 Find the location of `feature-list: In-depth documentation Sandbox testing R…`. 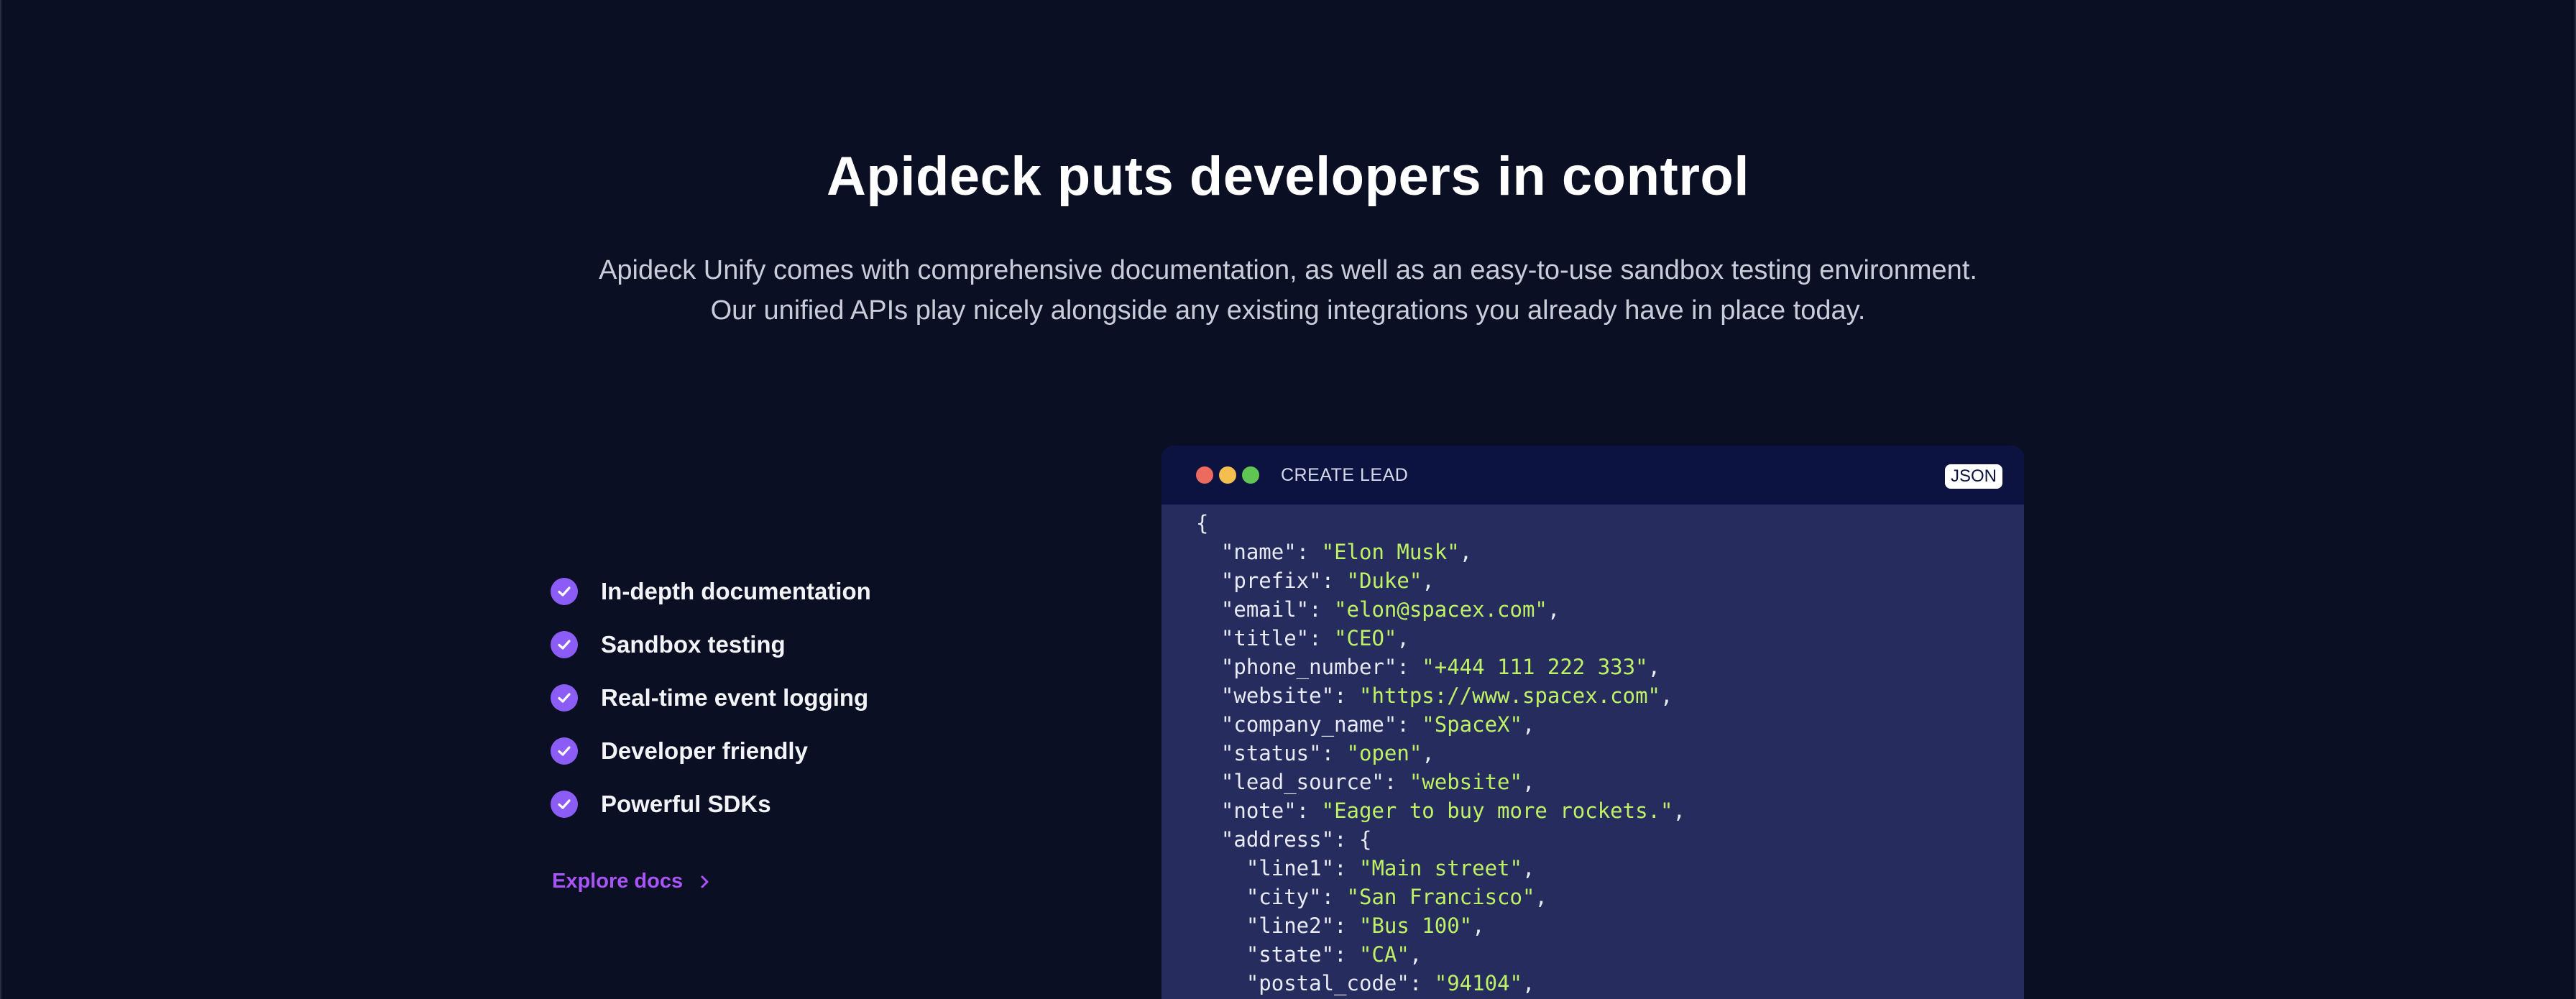

feature-list: In-depth documentation Sandbox testing R… is located at coordinates (711, 698).